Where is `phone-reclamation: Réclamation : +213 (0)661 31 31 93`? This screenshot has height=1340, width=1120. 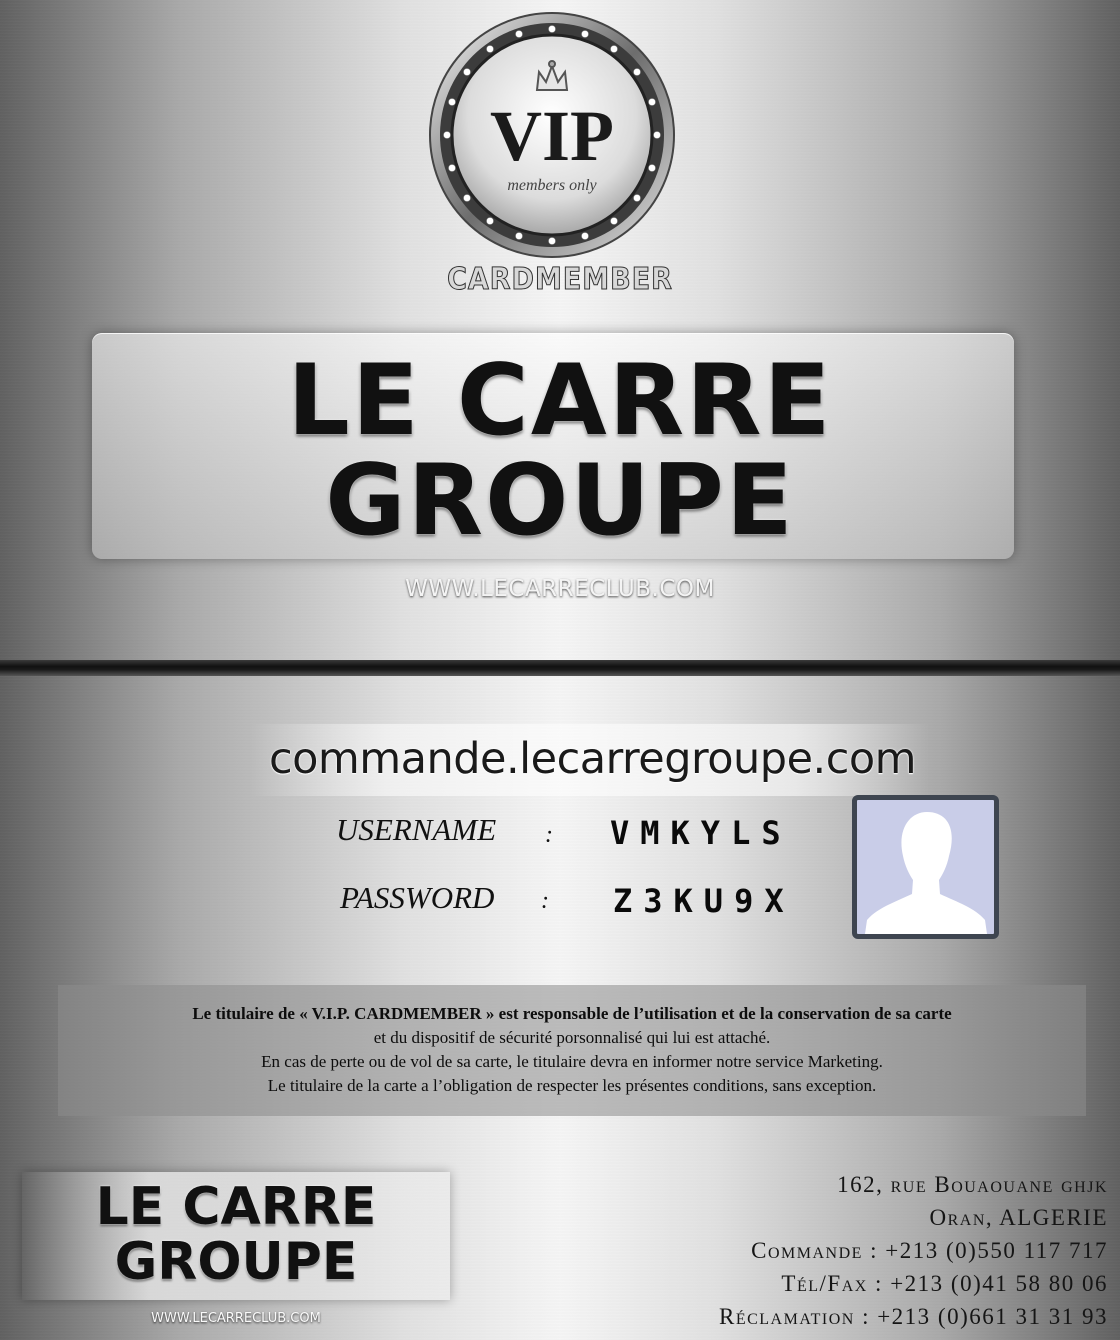
phone-reclamation: Réclamation : +213 (0)661 31 31 93 is located at coordinates (913, 1316).